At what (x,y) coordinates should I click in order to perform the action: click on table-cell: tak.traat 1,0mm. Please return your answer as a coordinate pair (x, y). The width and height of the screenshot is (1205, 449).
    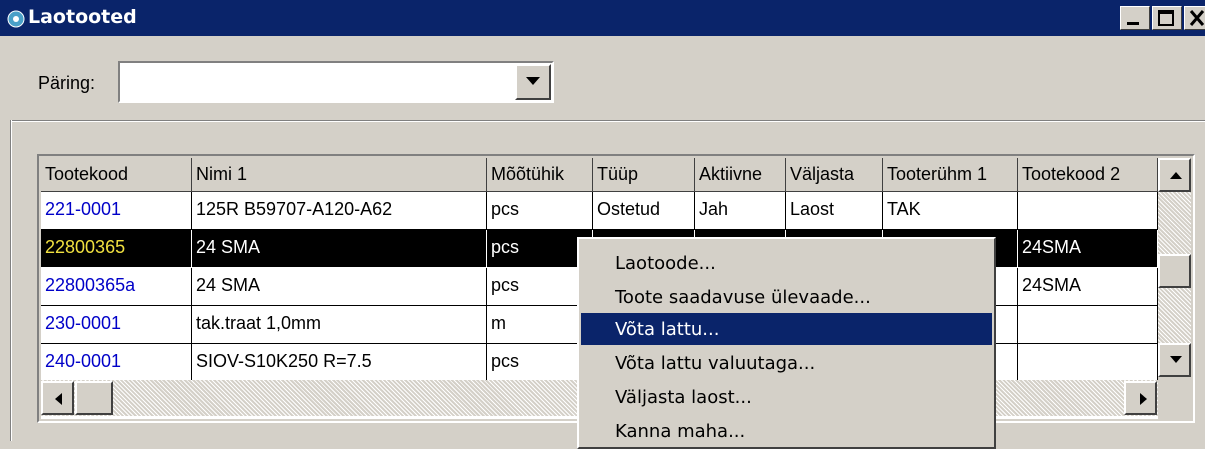
    Looking at the image, I should click on (339, 325).